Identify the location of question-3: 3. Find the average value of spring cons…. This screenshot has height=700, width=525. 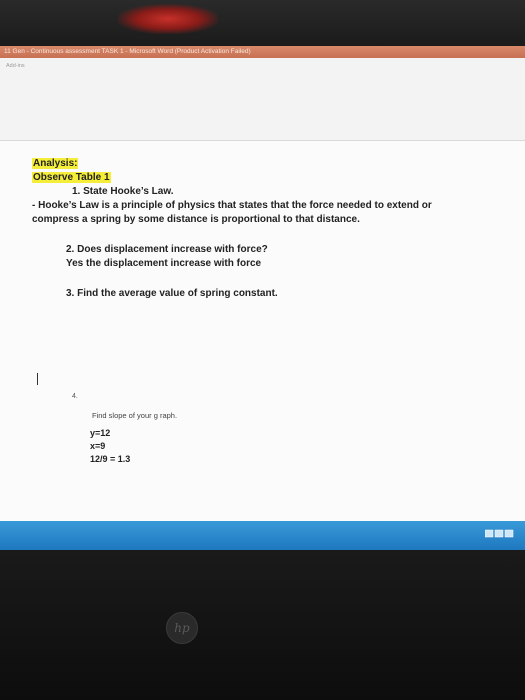
(172, 293).